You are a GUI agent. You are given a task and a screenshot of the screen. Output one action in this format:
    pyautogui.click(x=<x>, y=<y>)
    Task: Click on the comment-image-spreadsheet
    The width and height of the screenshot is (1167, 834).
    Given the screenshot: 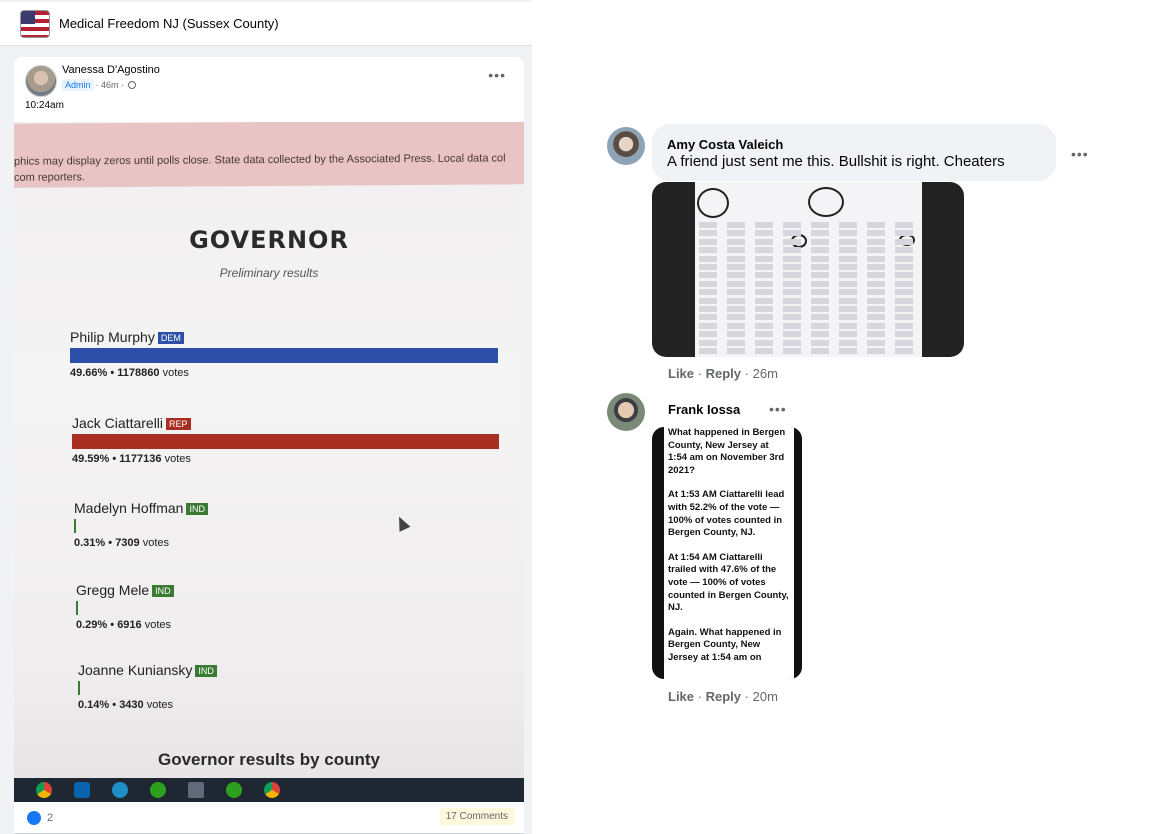 What is the action you would take?
    pyautogui.click(x=808, y=269)
    